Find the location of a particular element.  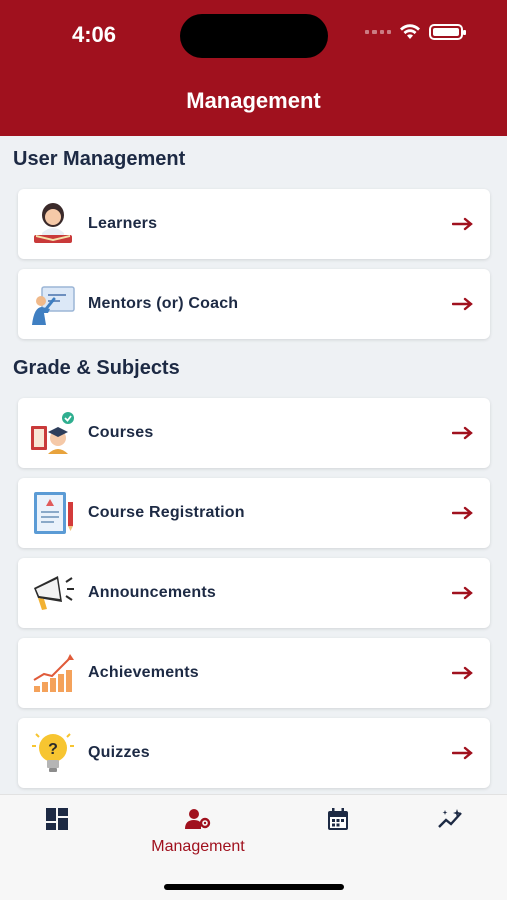

wifi-icon is located at coordinates (410, 31).